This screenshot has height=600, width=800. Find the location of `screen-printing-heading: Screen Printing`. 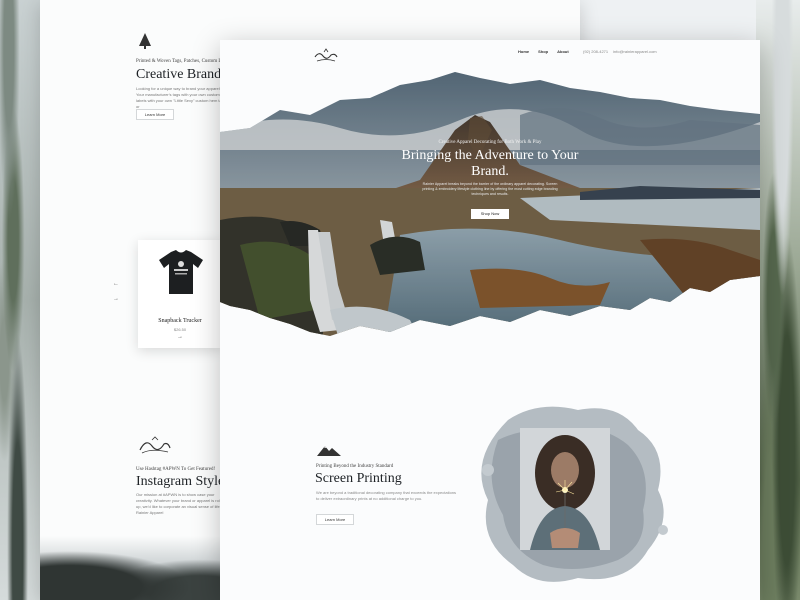

screen-printing-heading: Screen Printing is located at coordinates (358, 478).